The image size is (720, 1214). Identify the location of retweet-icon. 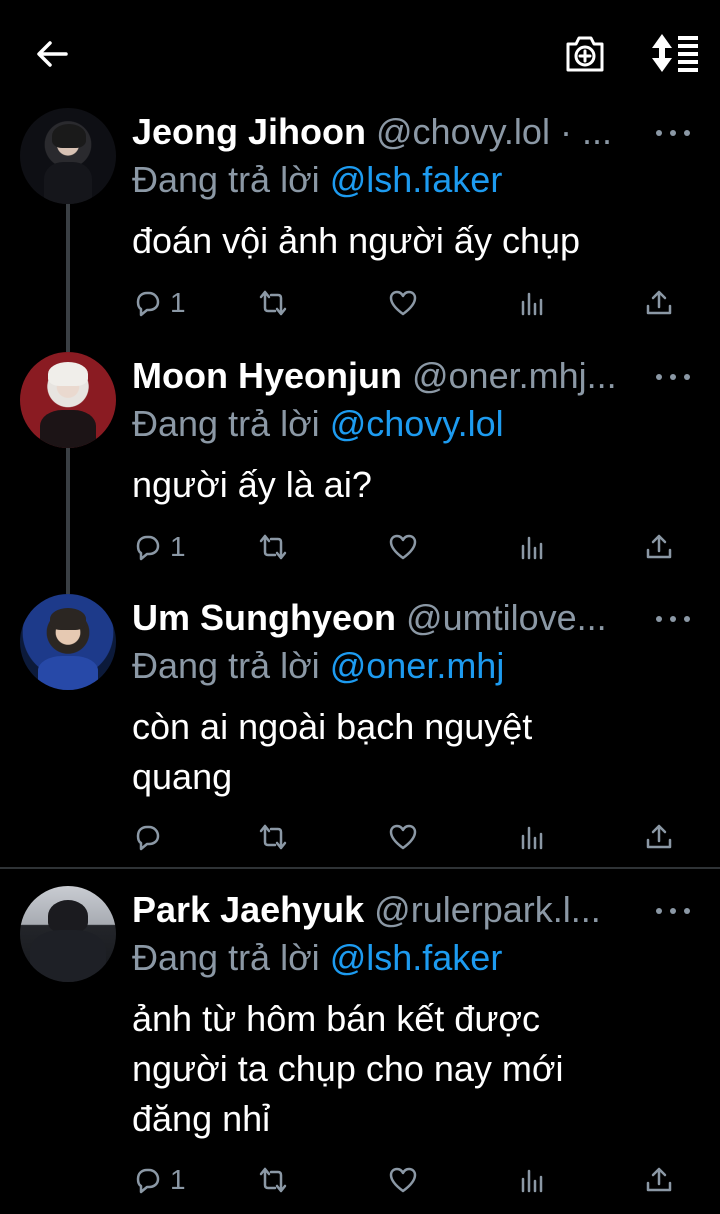
(273, 1180).